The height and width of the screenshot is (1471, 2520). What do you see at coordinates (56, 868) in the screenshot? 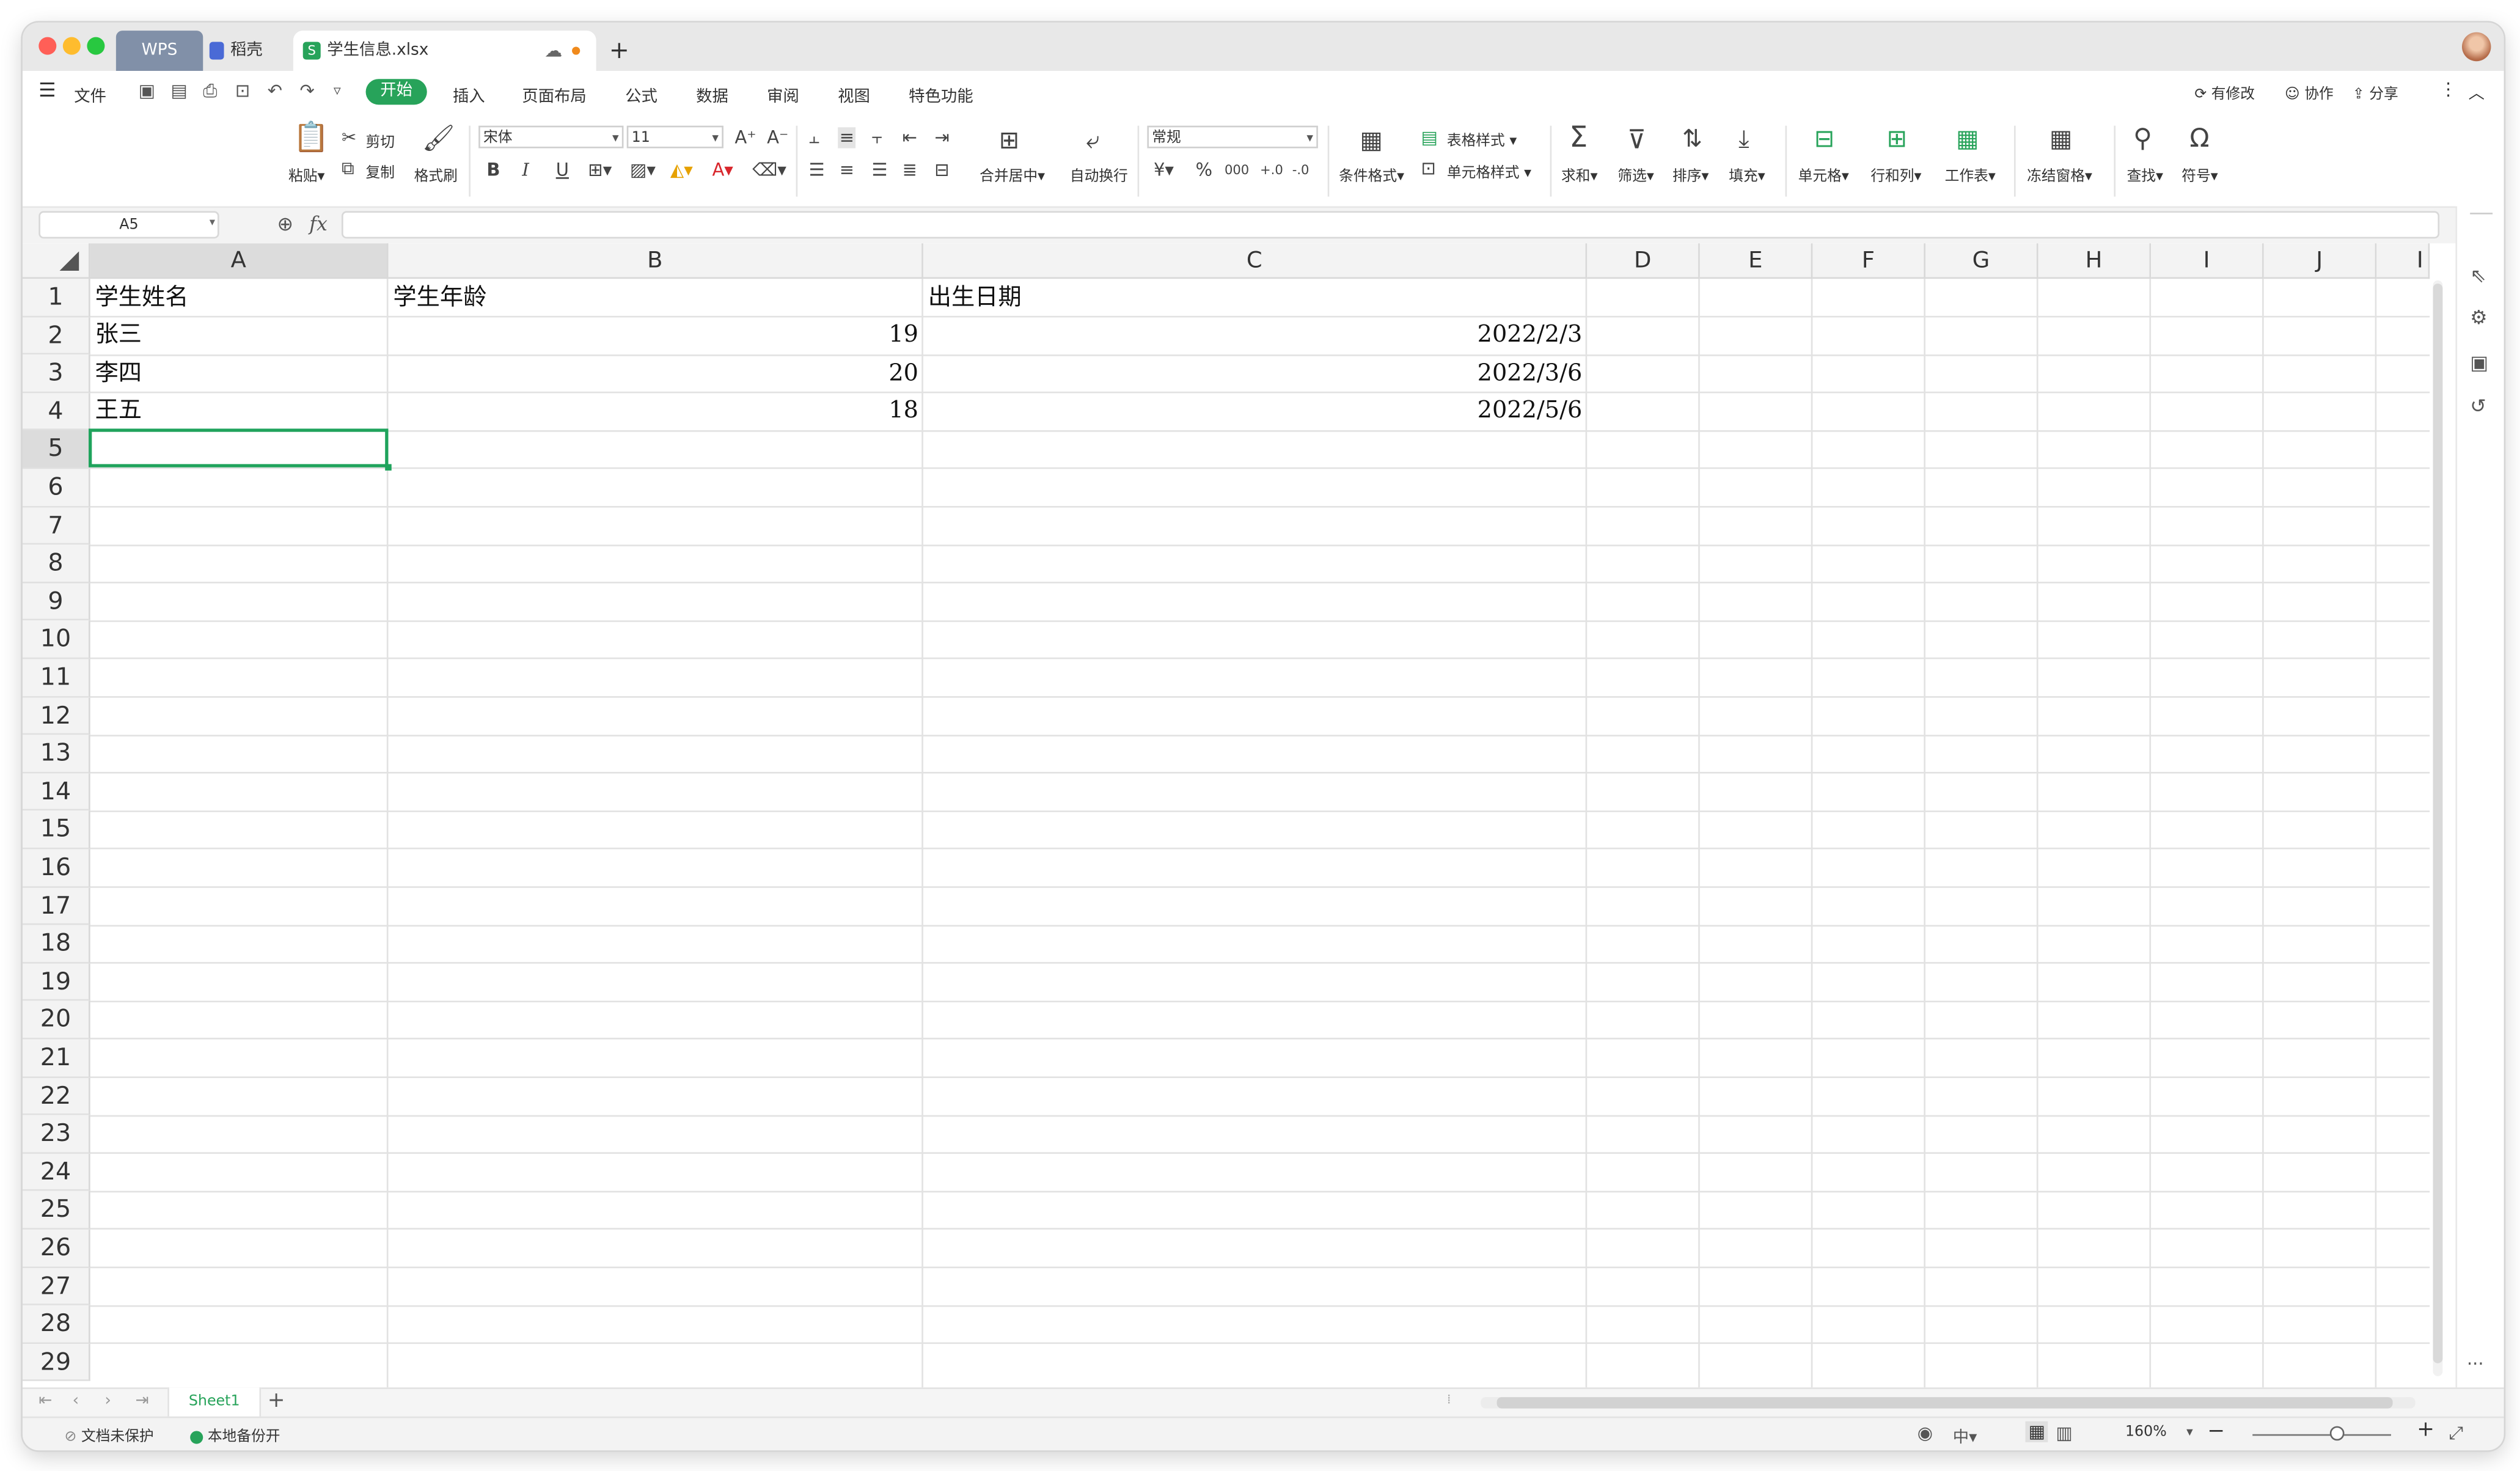
I see `row-header: 16` at bounding box center [56, 868].